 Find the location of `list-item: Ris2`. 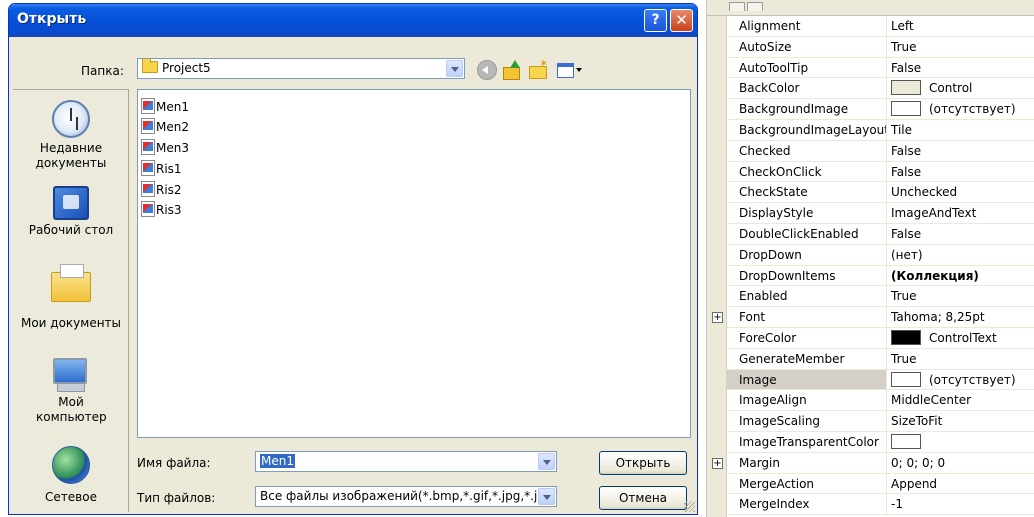

list-item: Ris2 is located at coordinates (161, 189).